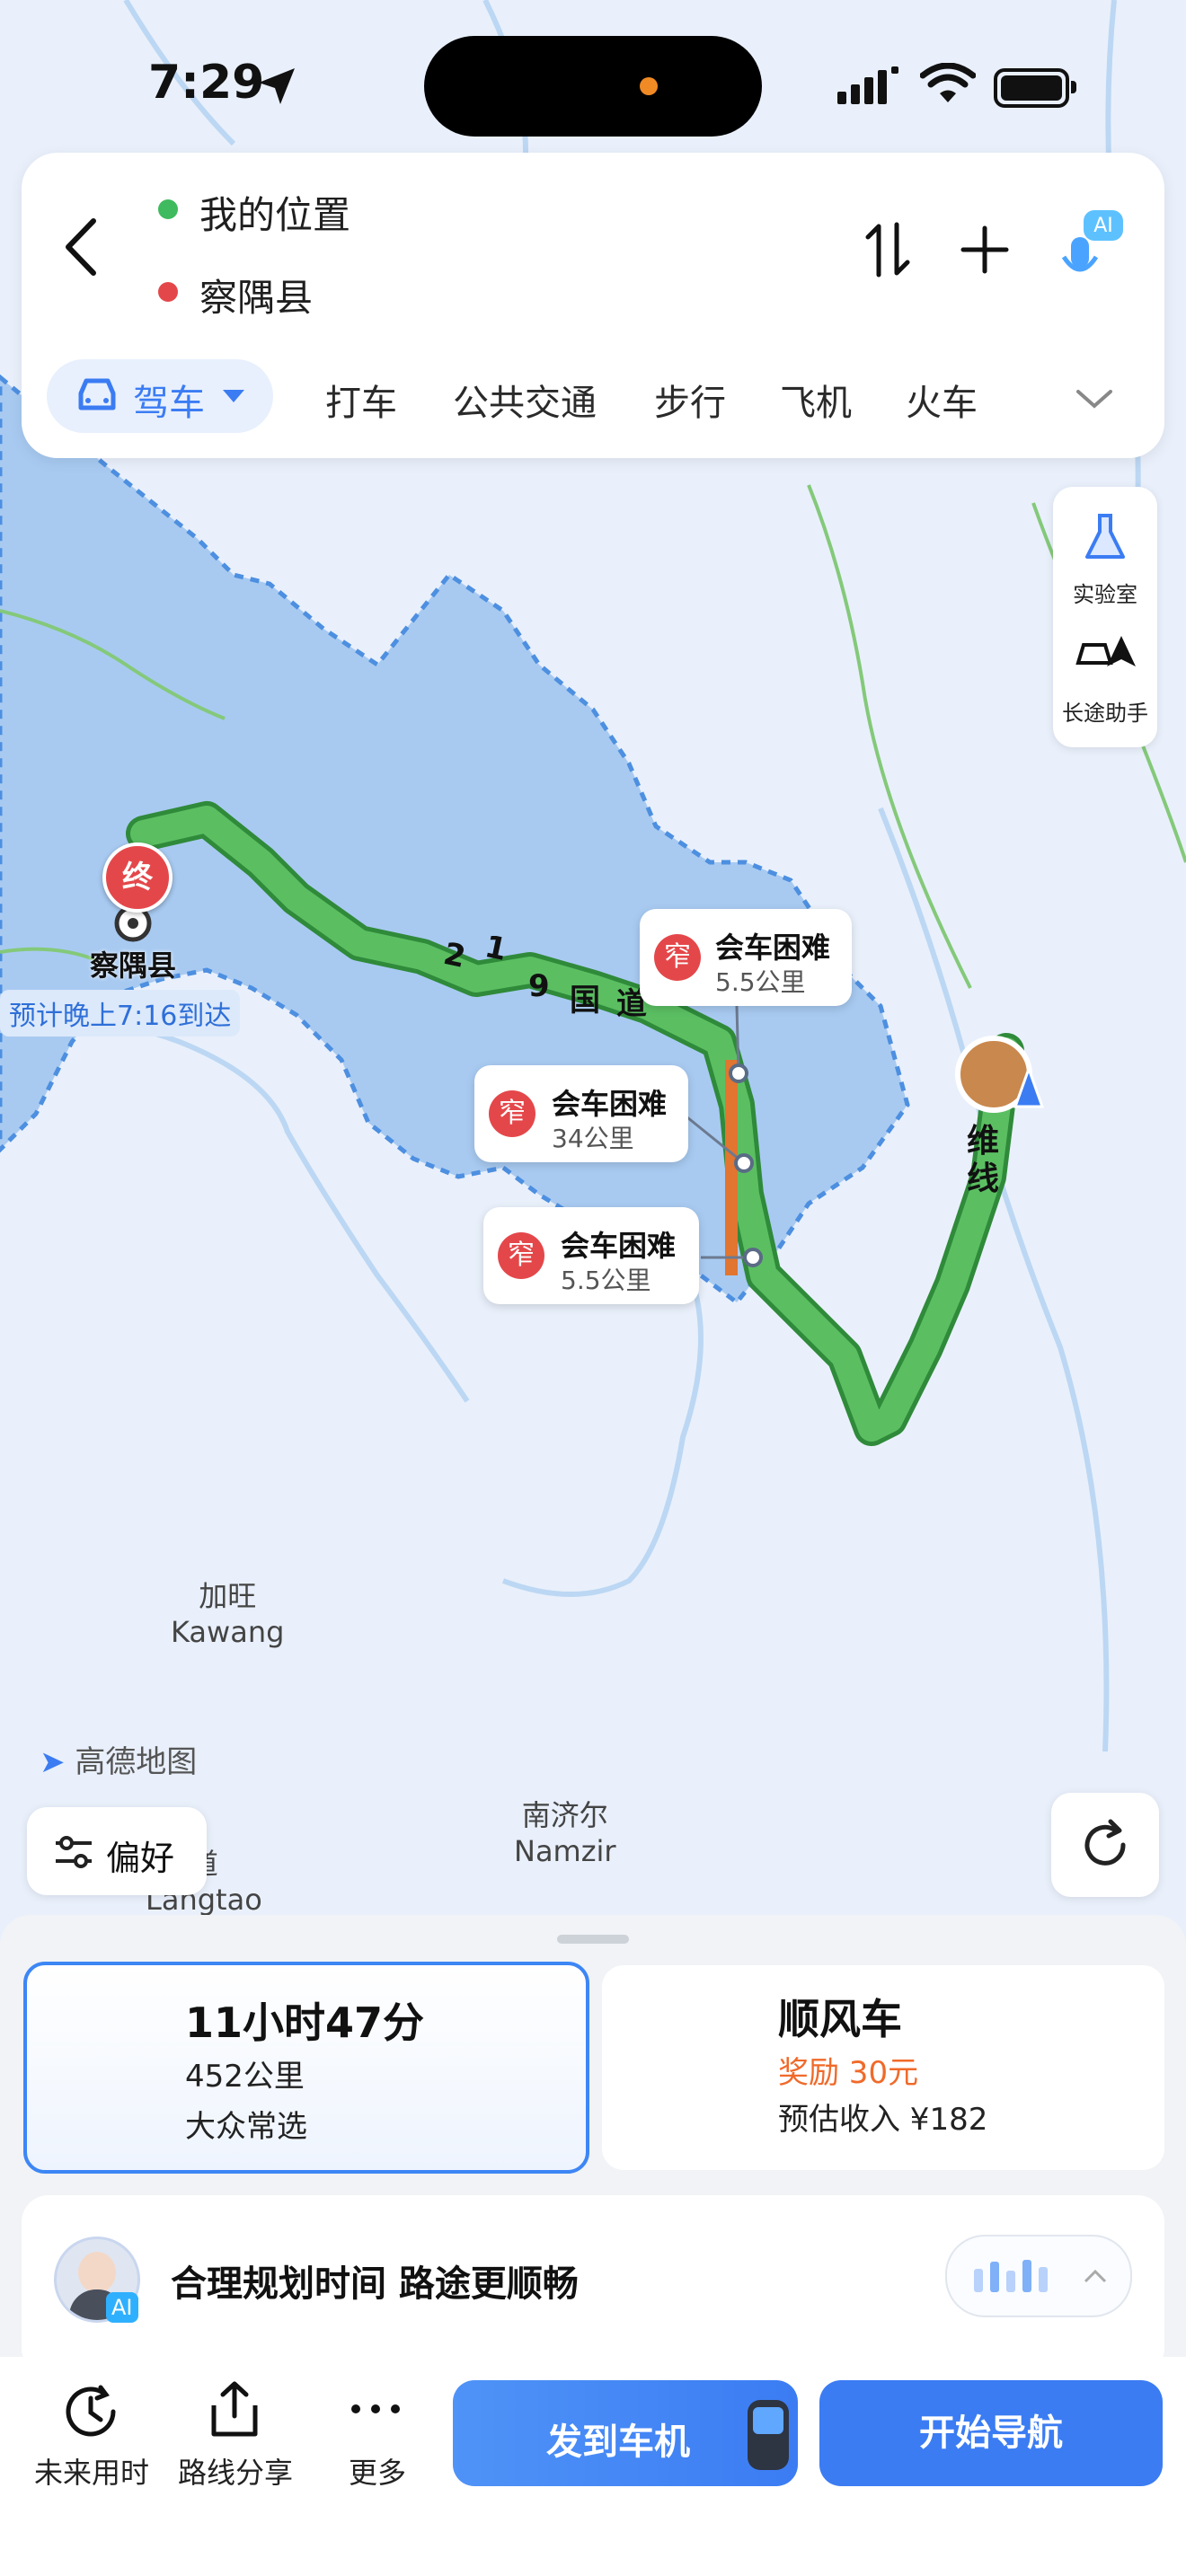 This screenshot has width=1186, height=2576. I want to click on refresh-icon, so click(1105, 1842).